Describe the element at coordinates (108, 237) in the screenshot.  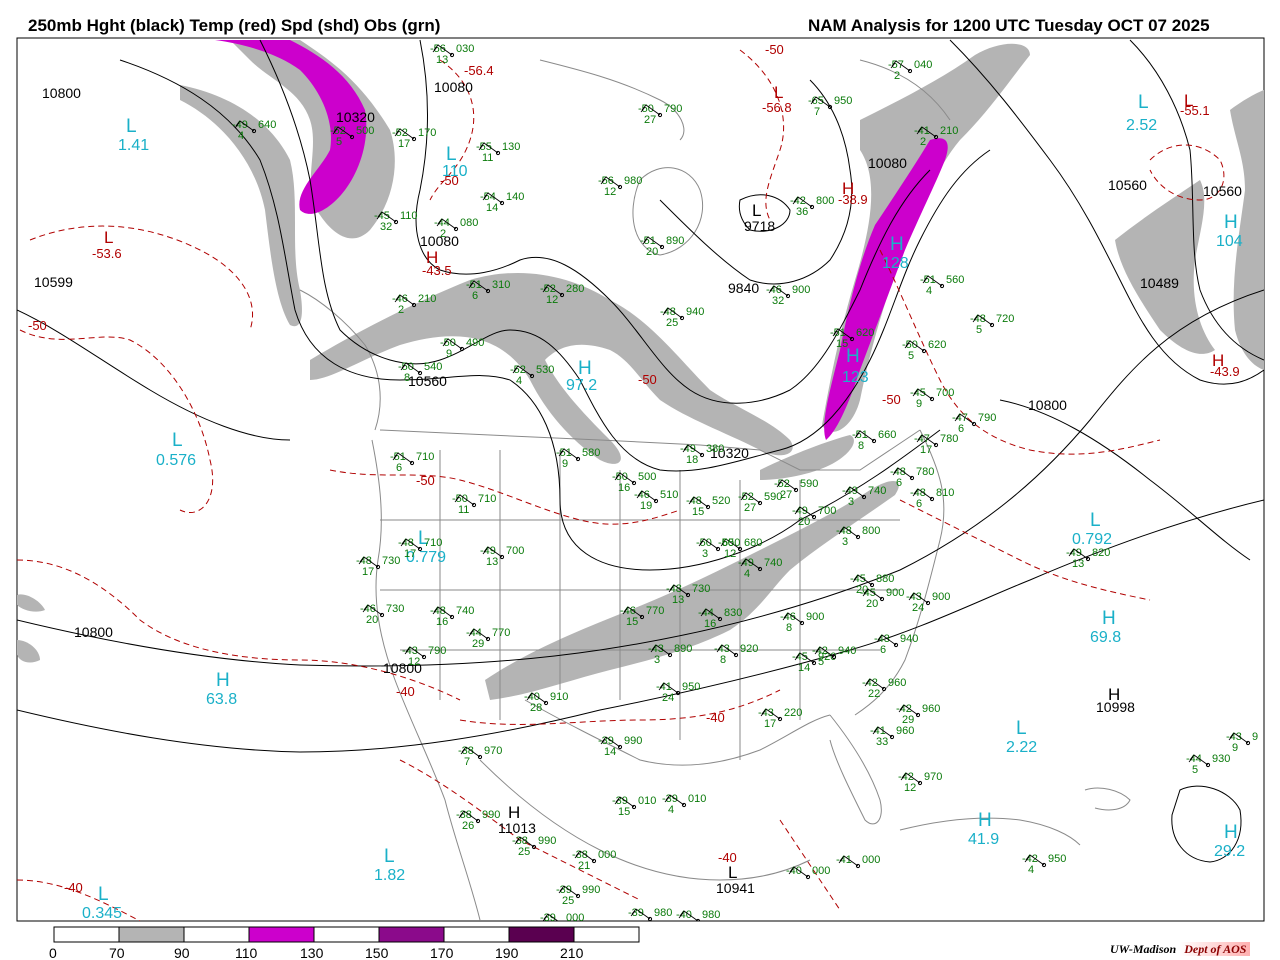
I see `temp-extremum-letter: L` at that location.